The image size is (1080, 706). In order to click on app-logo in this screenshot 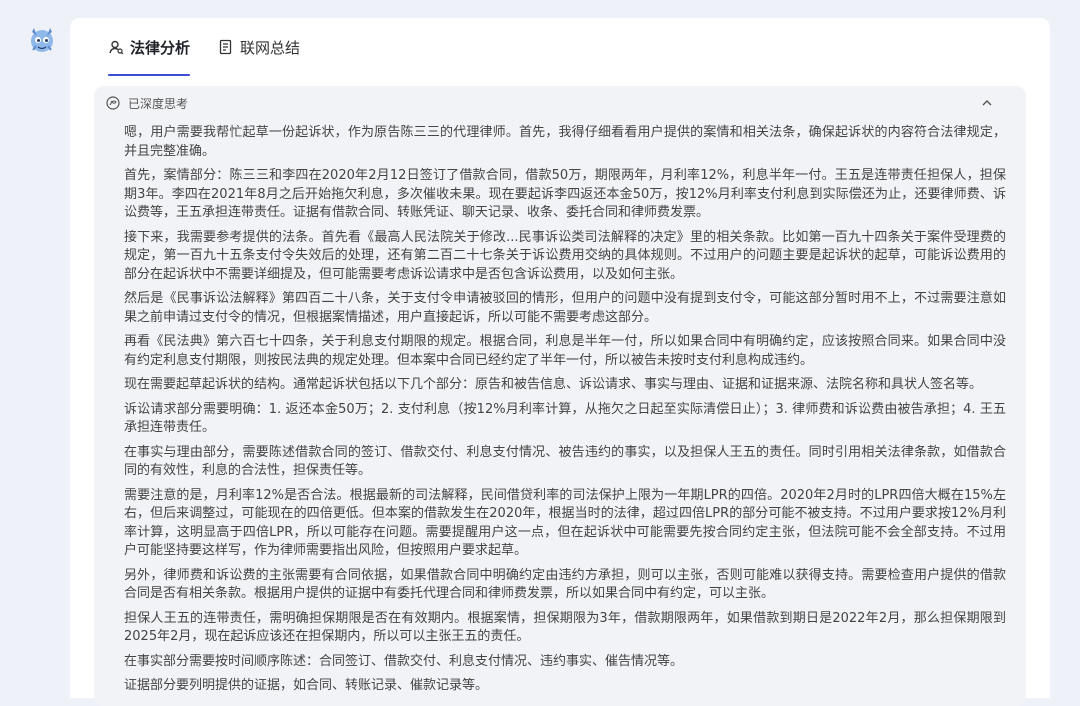, I will do `click(42, 40)`.